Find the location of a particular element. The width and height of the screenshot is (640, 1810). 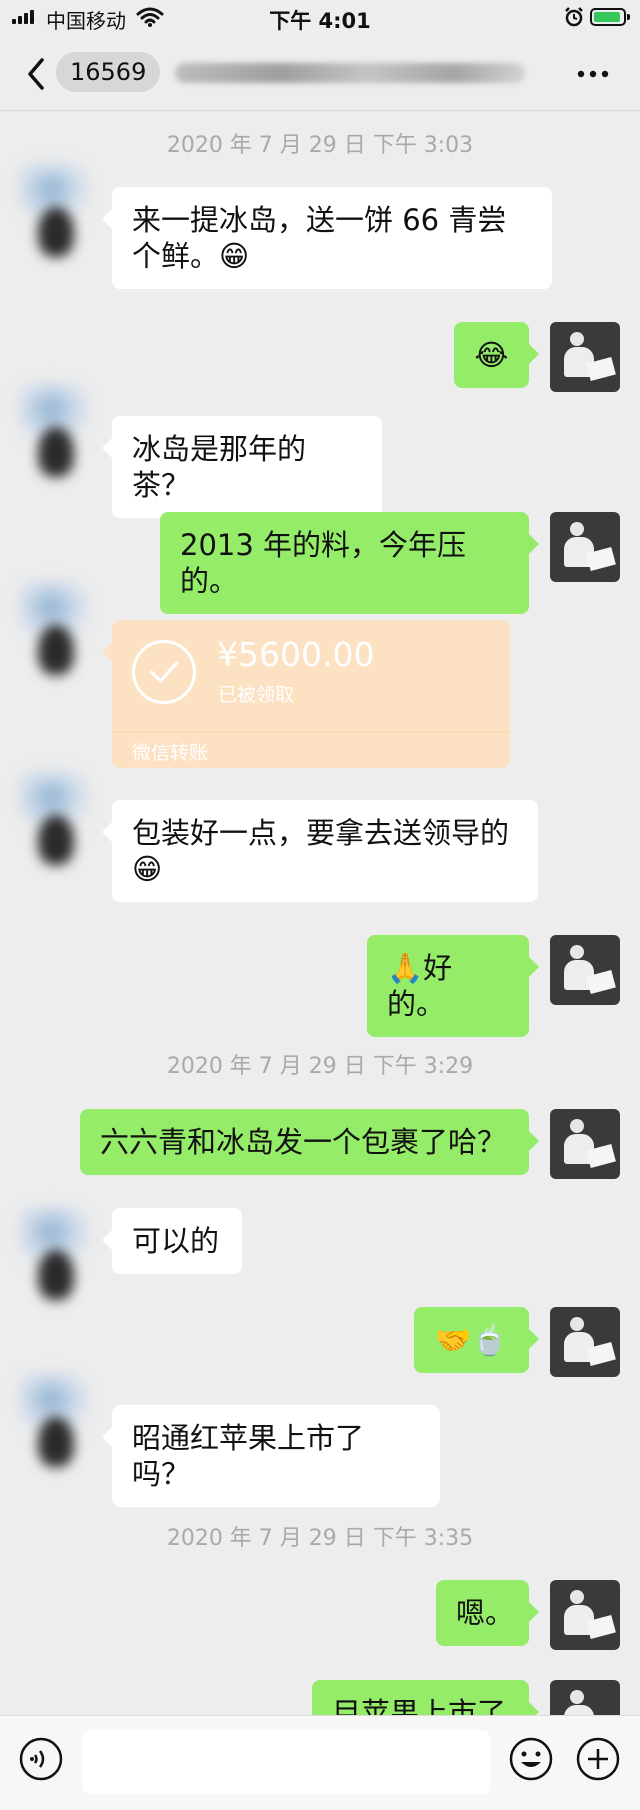

message-bubble: 六六青和冰岛发一个包裹了哈？ is located at coordinates (309, 1142).